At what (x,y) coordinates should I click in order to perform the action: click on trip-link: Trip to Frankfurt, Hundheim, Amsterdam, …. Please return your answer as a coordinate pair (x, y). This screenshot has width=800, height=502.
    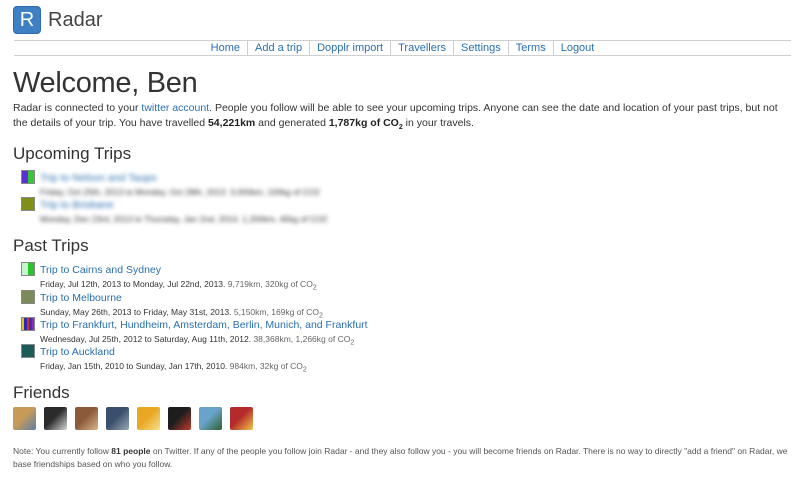
    Looking at the image, I should click on (204, 325).